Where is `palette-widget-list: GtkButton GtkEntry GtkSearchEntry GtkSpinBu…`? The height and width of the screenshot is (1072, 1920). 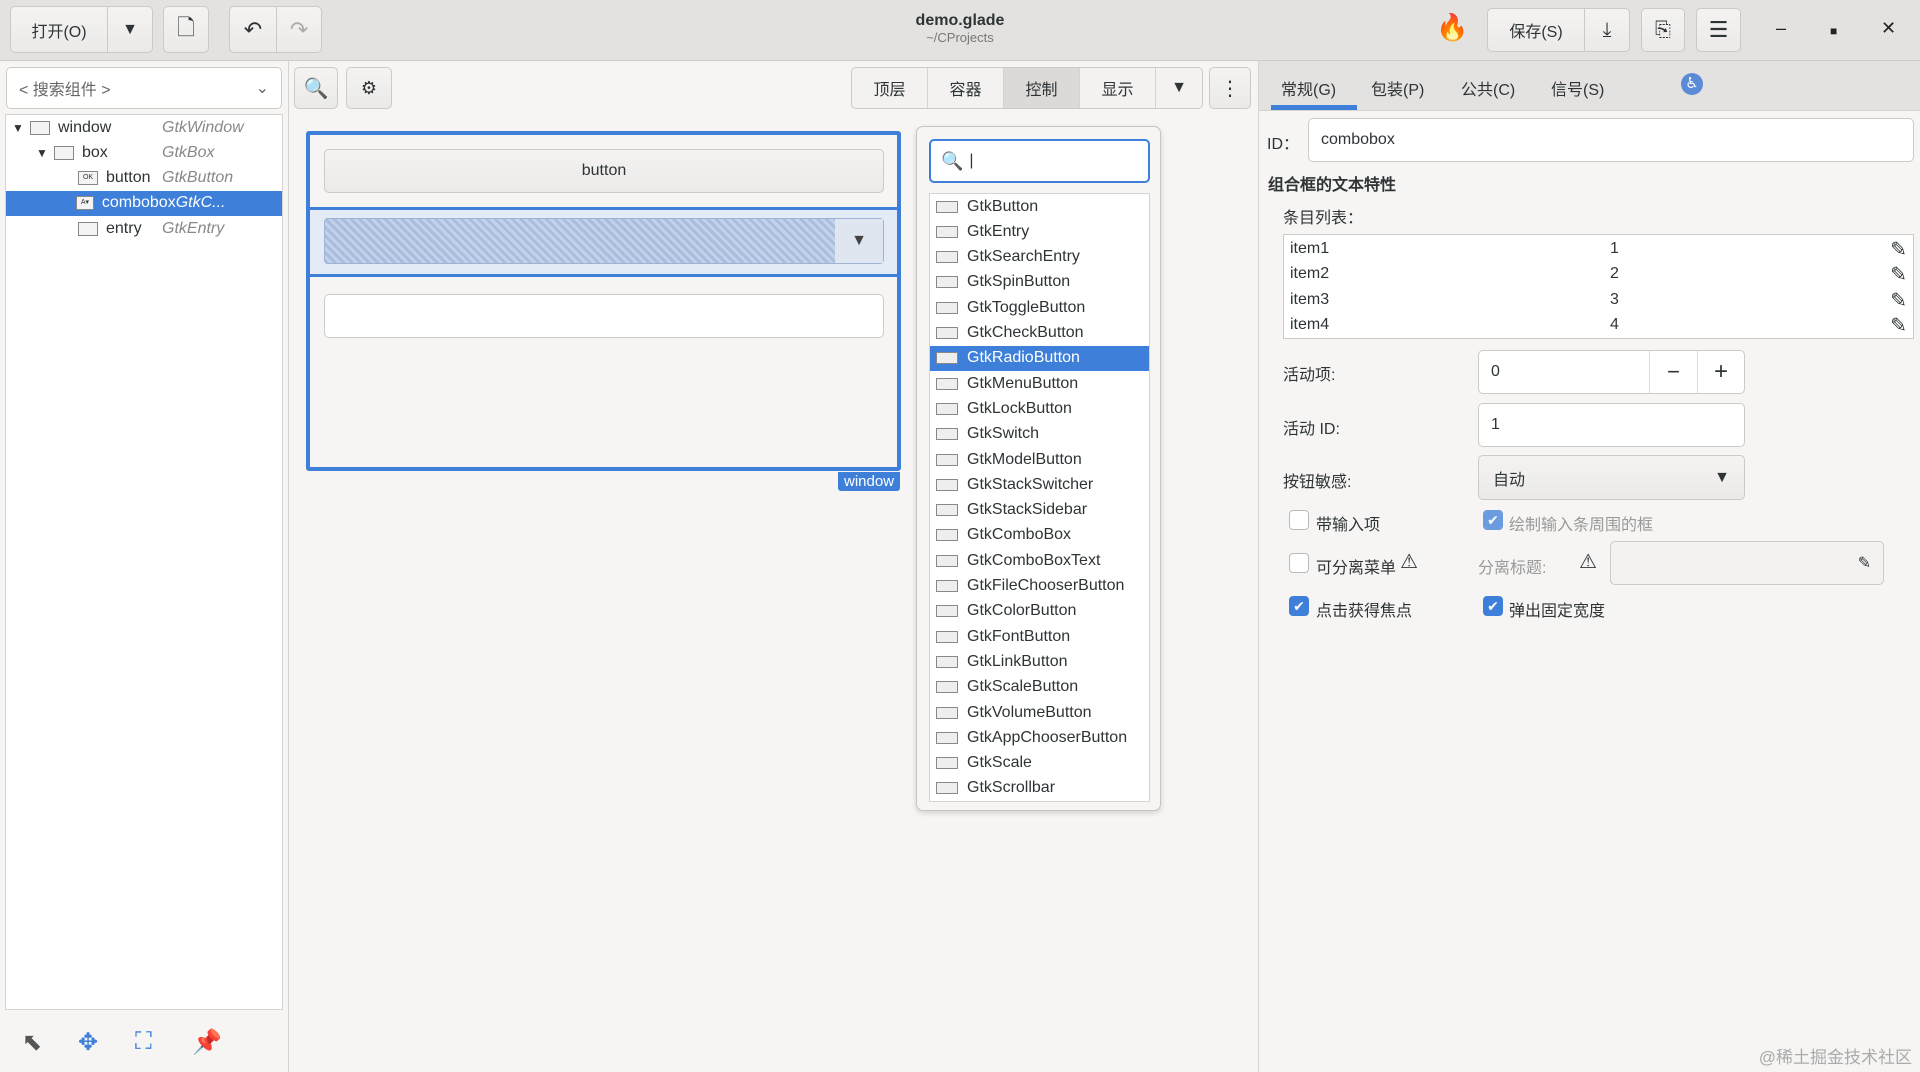
palette-widget-list: GtkButton GtkEntry GtkSearchEntry GtkSpinBu… is located at coordinates (1039, 497).